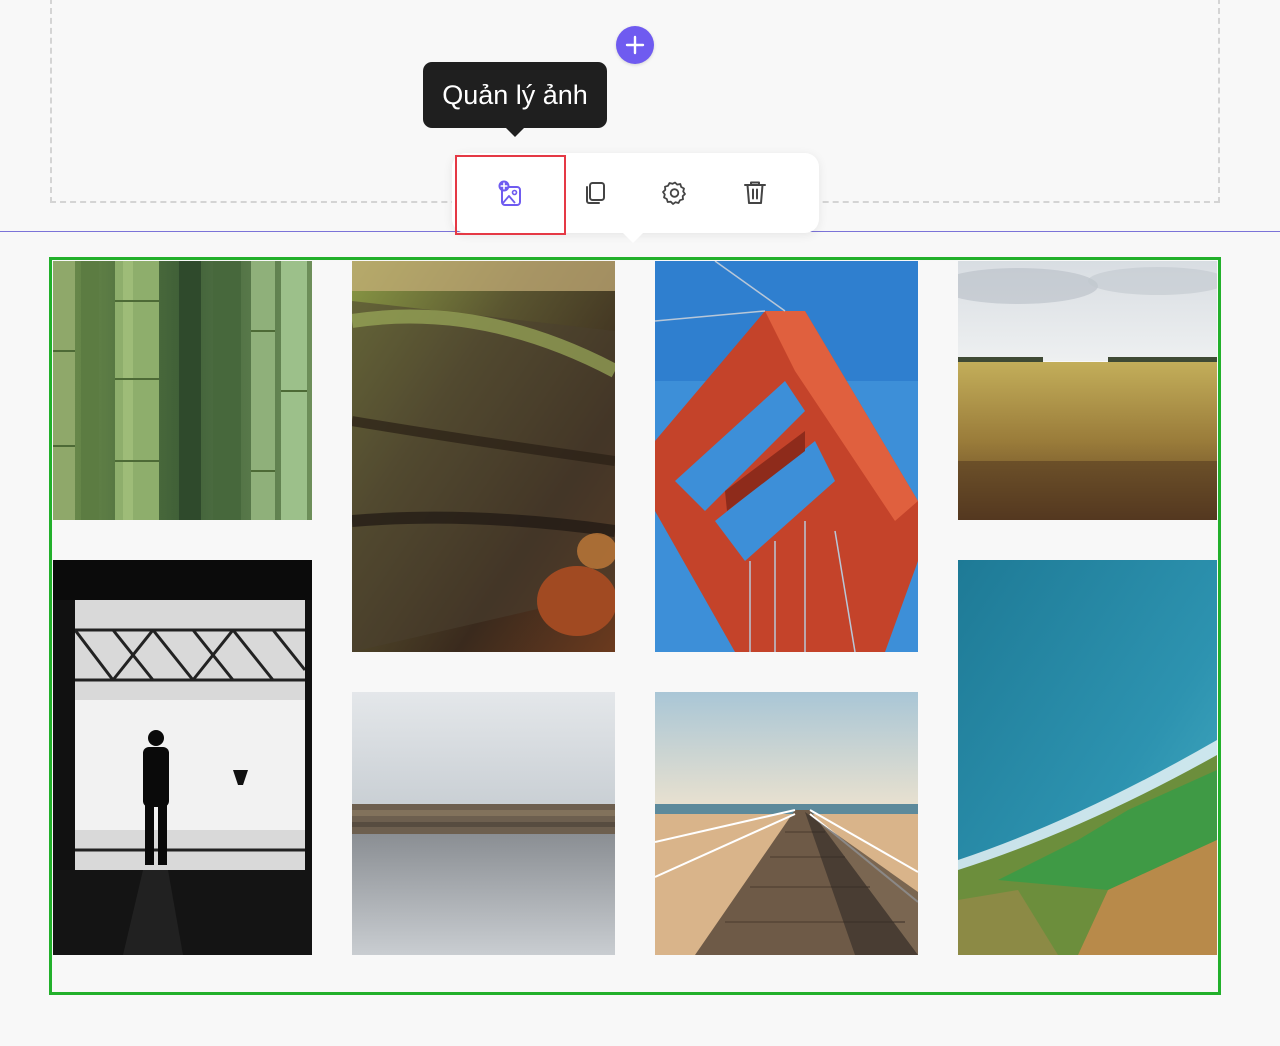 This screenshot has width=1280, height=1046. I want to click on manage-images-button, so click(510, 195).